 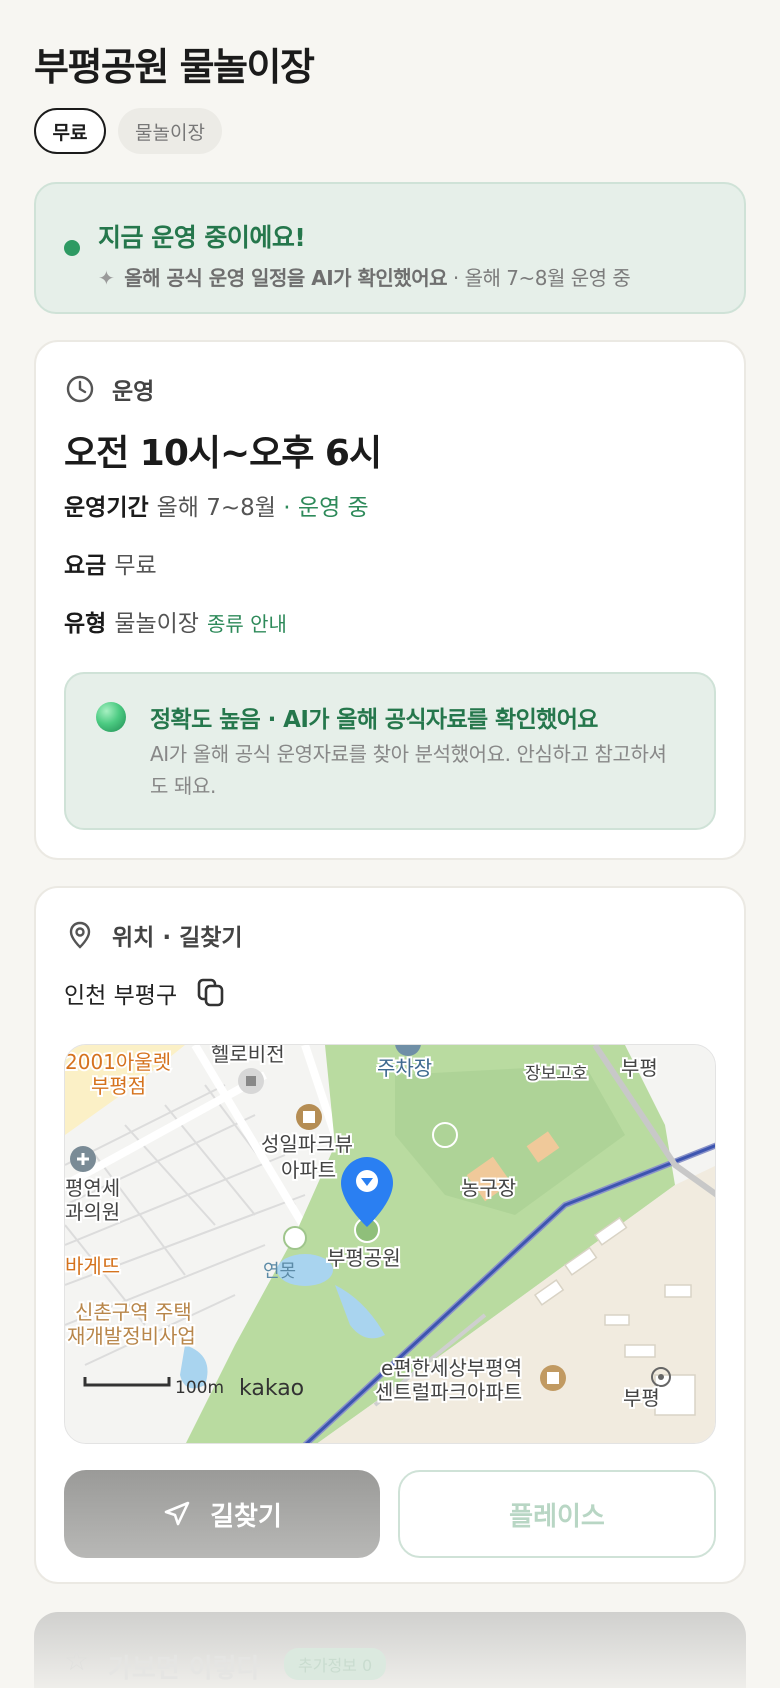 I want to click on map-label-tv: 헬로비전, so click(x=248, y=1055).